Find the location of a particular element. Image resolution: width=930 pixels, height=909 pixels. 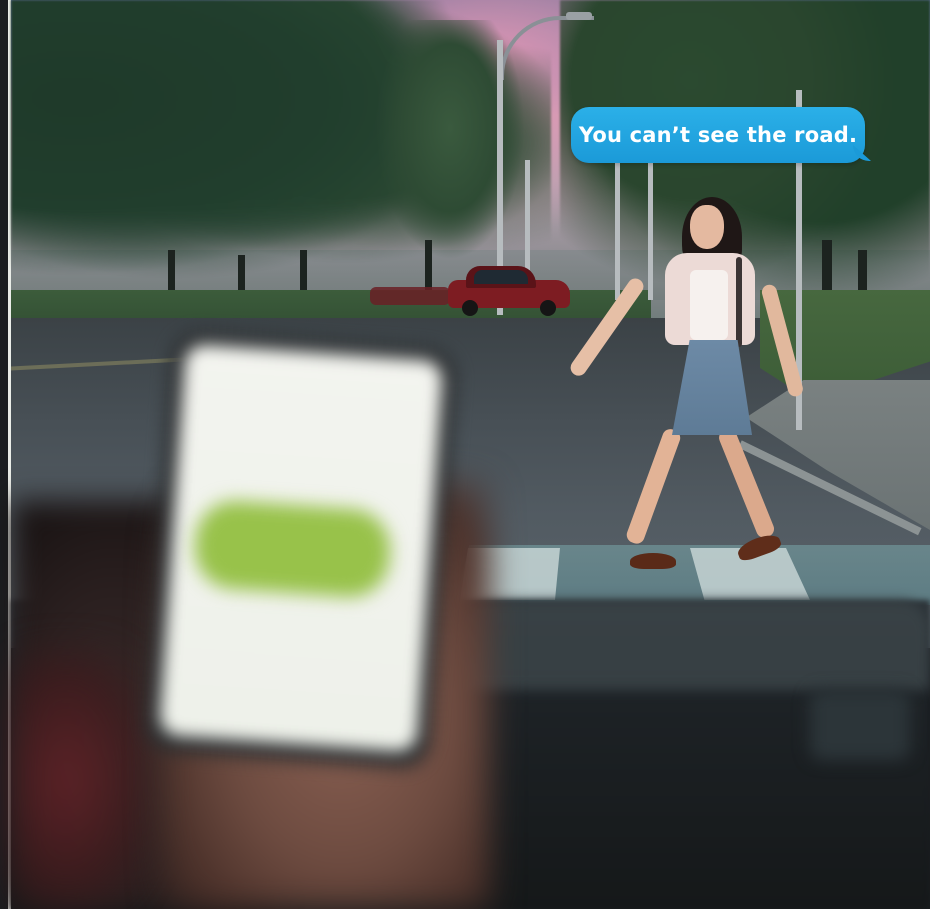

shoe is located at coordinates (653, 561).